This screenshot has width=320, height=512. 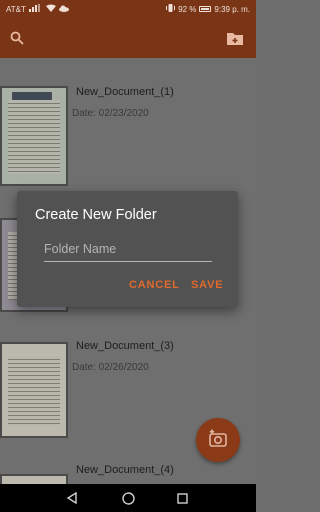 I want to click on vibrate-icon, so click(x=171, y=9).